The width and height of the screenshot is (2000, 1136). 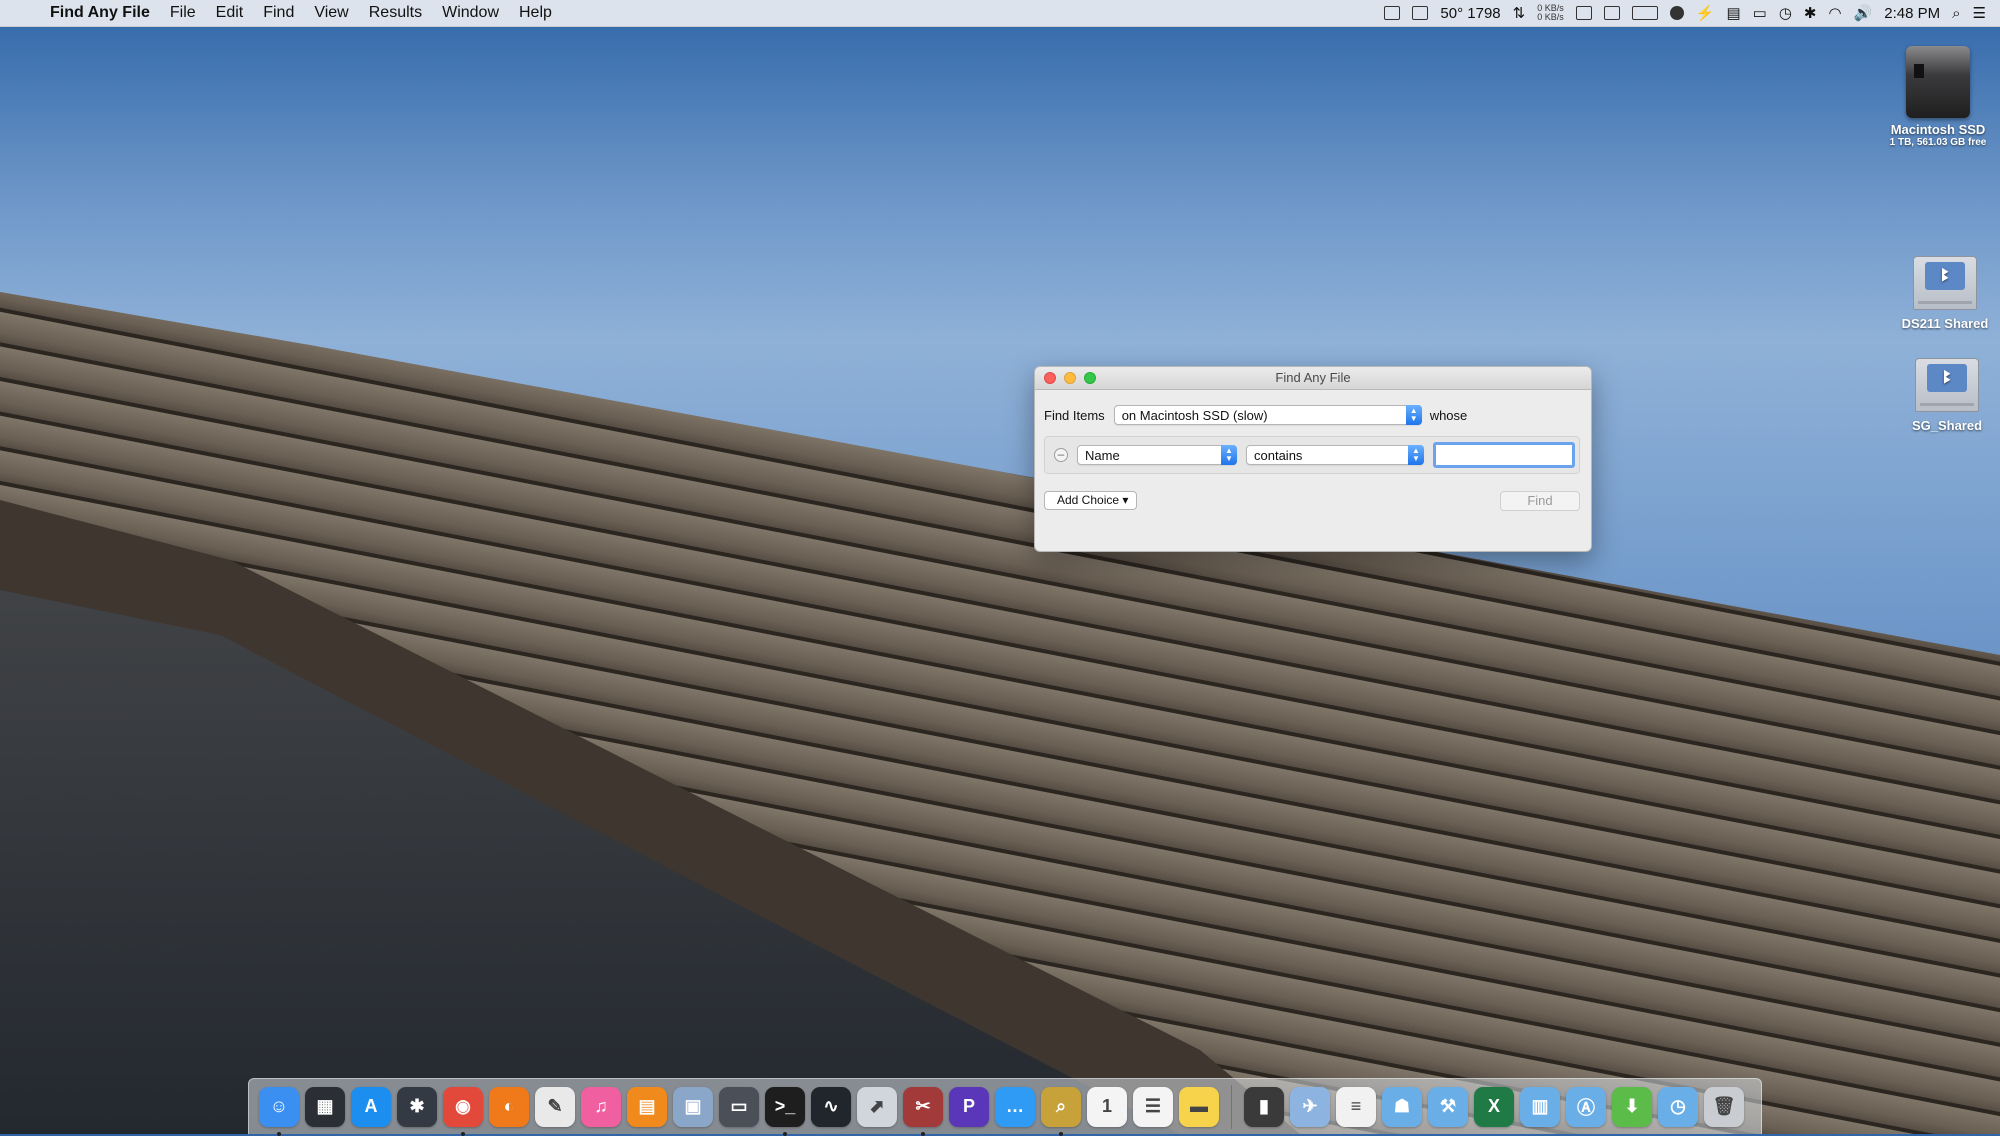 What do you see at coordinates (601, 1106) in the screenshot?
I see `itunes-icon: ♫` at bounding box center [601, 1106].